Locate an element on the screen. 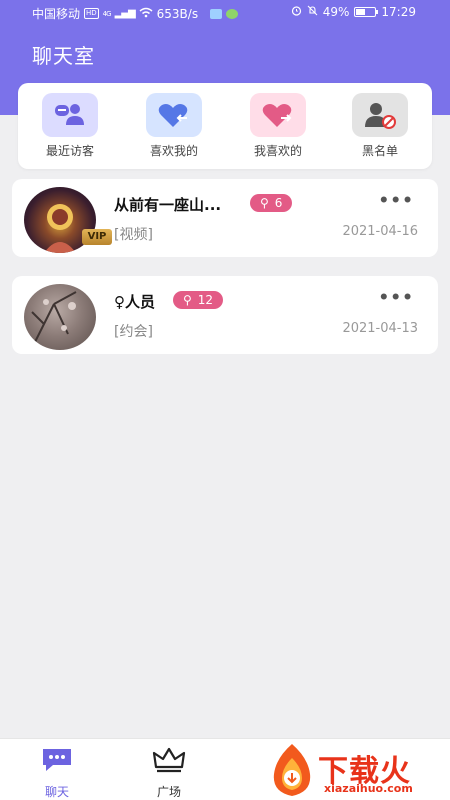 The height and width of the screenshot is (800, 450). tab-chat: 聊天 is located at coordinates (57, 772).